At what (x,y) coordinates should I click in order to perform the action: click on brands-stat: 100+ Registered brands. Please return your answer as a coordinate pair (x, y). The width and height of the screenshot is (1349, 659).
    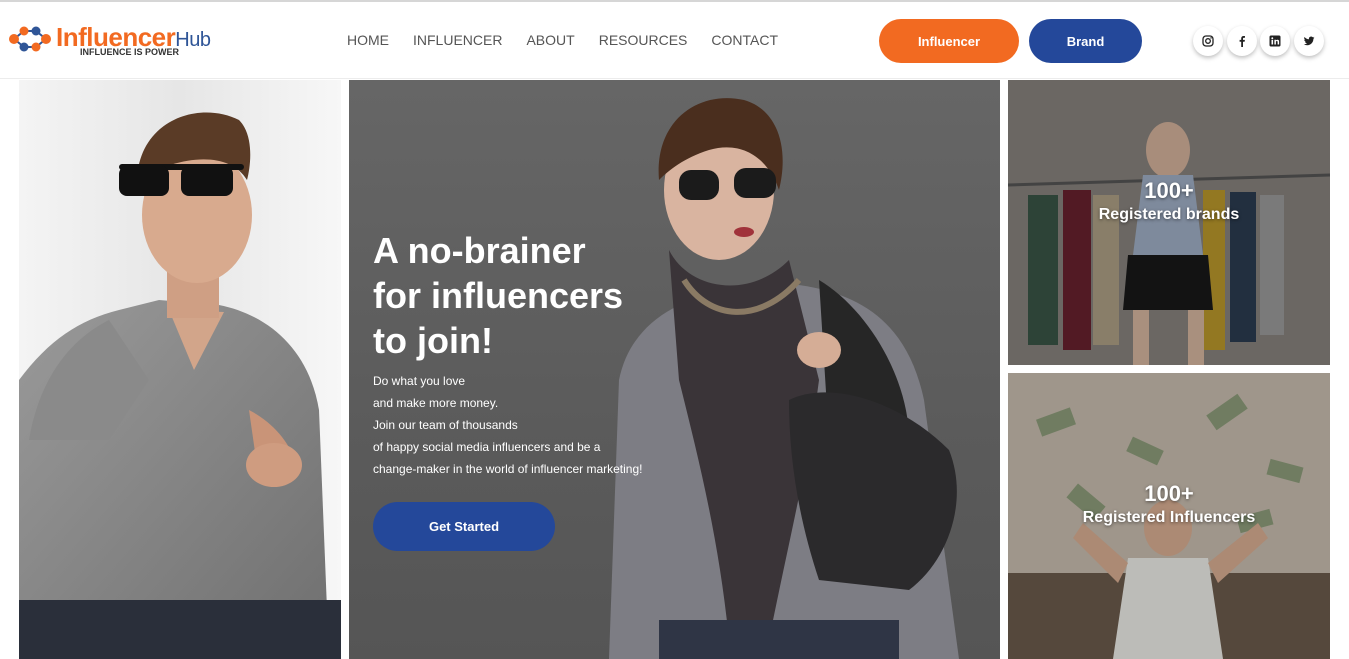
    Looking at the image, I should click on (1169, 202).